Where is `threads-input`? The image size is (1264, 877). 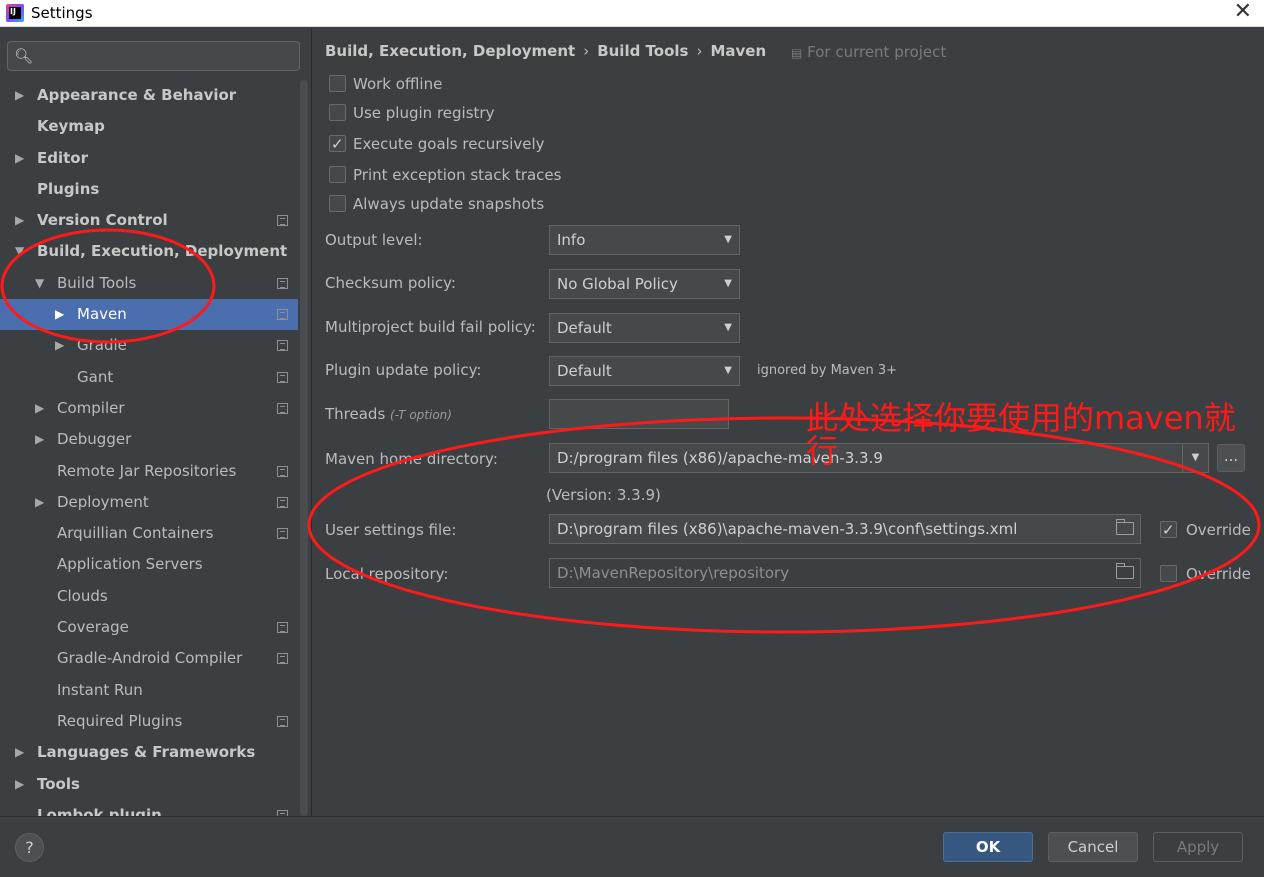
threads-input is located at coordinates (639, 414).